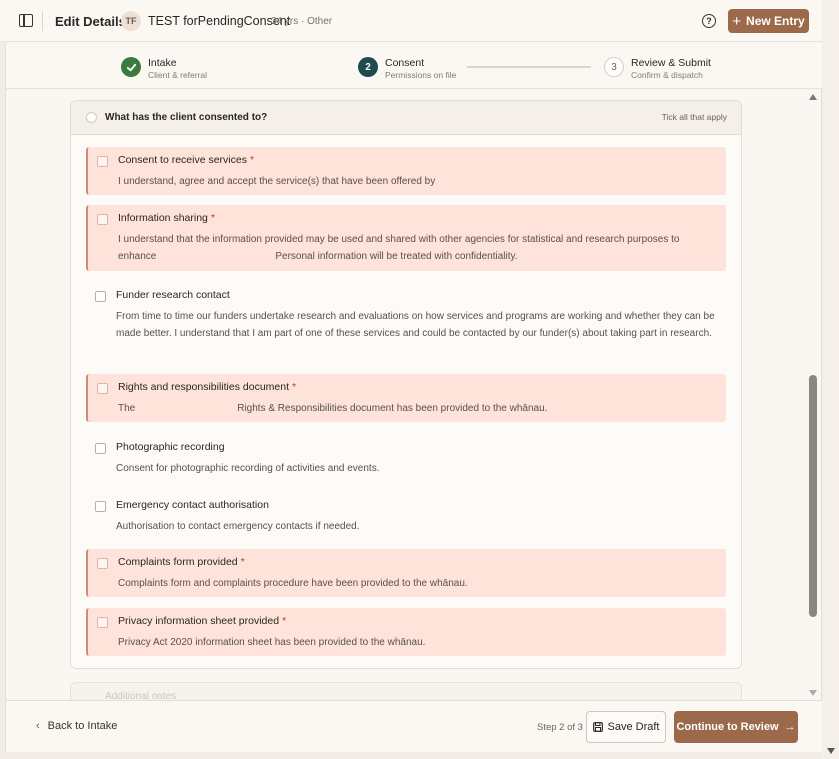 Image resolution: width=839 pixels, height=759 pixels. I want to click on avatar: TF, so click(131, 21).